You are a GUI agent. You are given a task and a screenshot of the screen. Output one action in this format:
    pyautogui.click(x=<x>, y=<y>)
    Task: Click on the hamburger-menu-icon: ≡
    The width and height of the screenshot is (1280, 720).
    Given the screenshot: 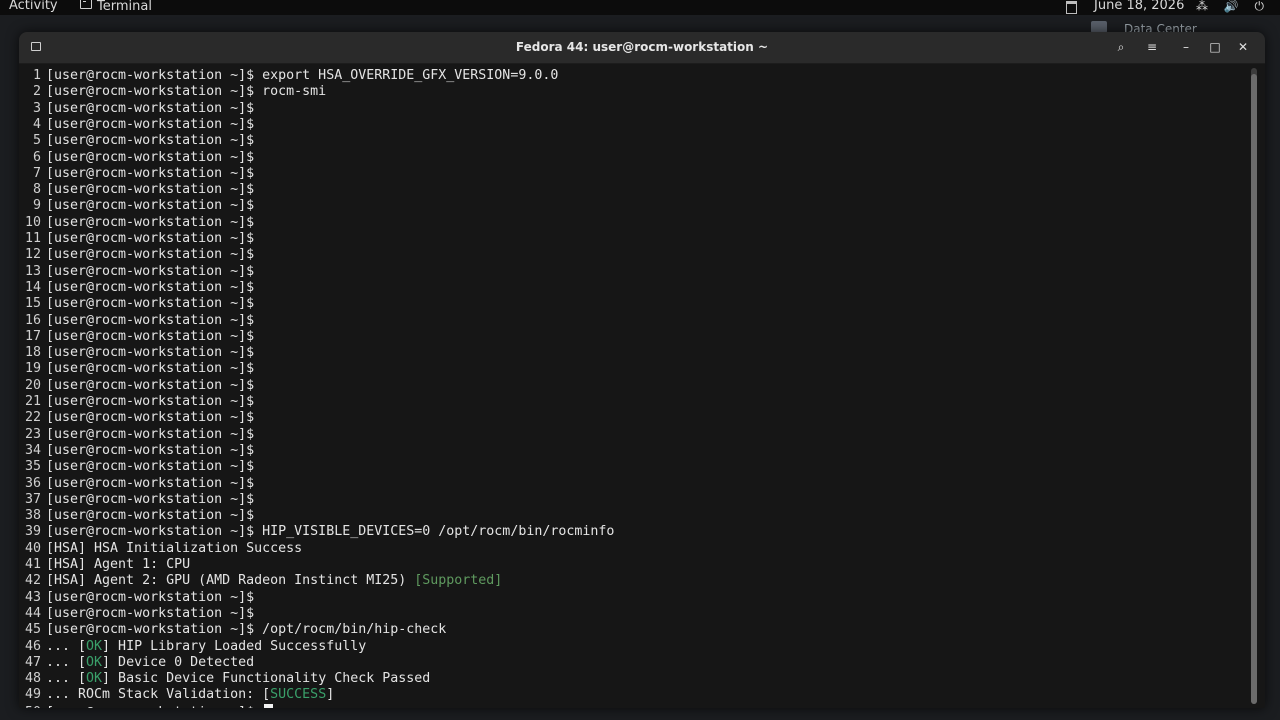 What is the action you would take?
    pyautogui.click(x=1152, y=47)
    